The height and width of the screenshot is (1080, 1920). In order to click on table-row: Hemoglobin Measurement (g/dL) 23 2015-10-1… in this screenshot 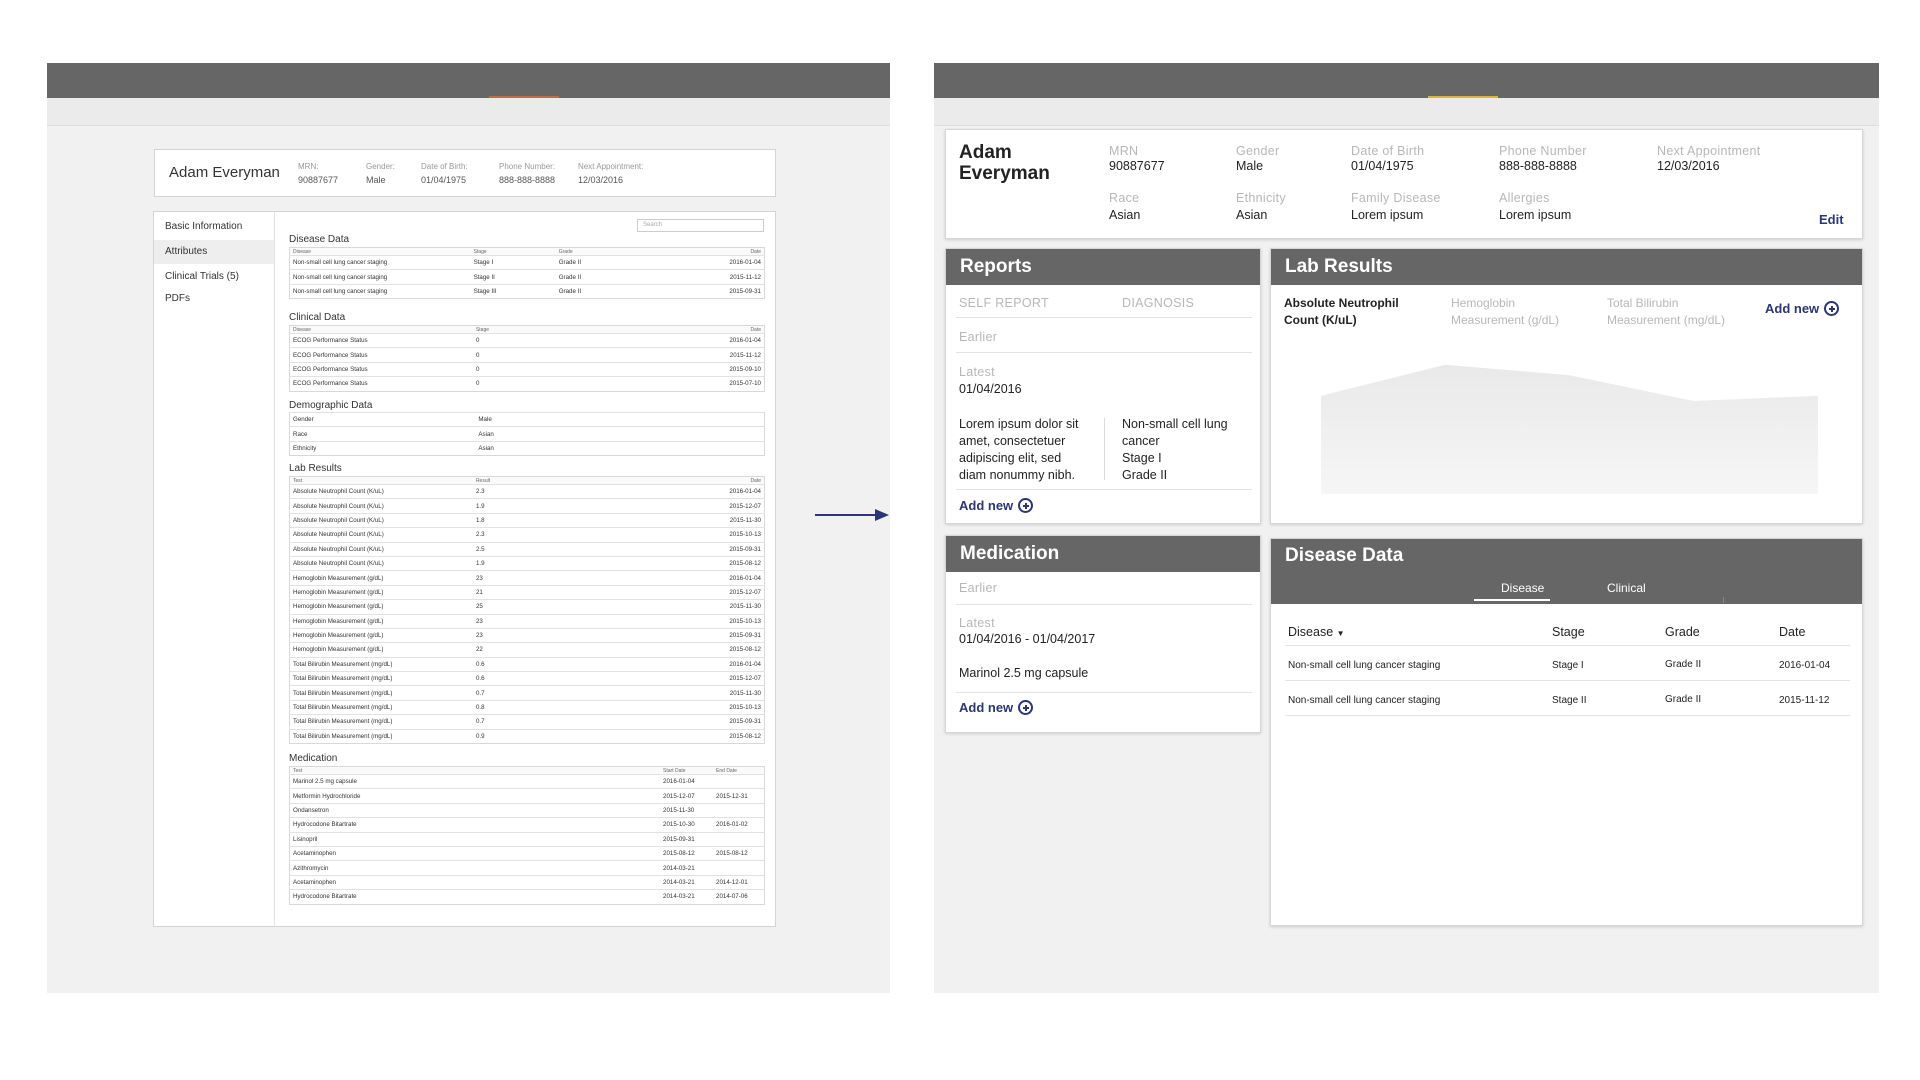, I will do `click(527, 621)`.